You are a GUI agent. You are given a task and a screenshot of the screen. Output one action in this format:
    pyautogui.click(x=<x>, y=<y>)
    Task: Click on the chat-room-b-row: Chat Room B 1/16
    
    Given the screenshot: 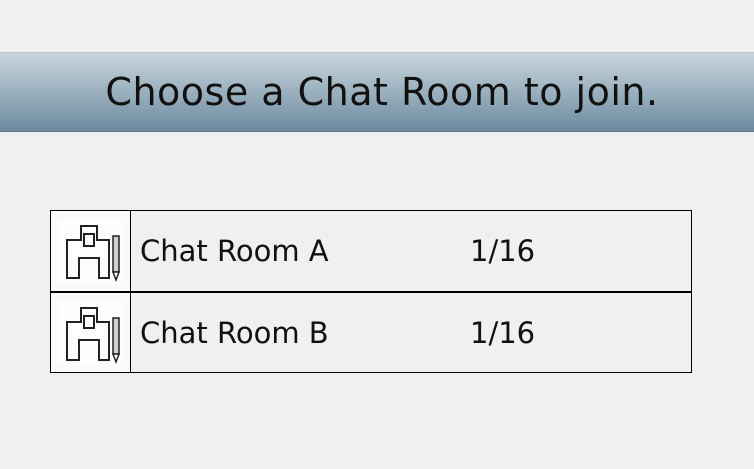 What is the action you would take?
    pyautogui.click(x=371, y=332)
    